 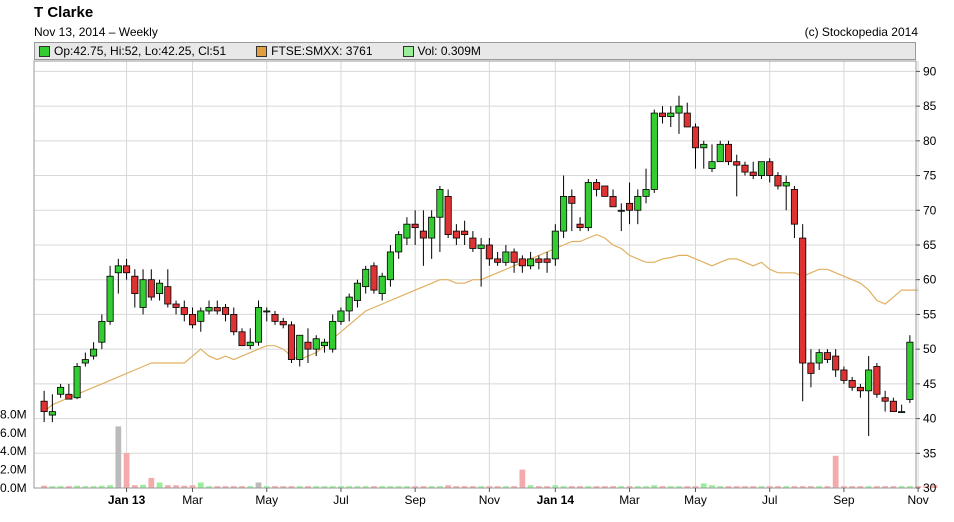 What do you see at coordinates (930, 71) in the screenshot?
I see `price-tick-label: 90` at bounding box center [930, 71].